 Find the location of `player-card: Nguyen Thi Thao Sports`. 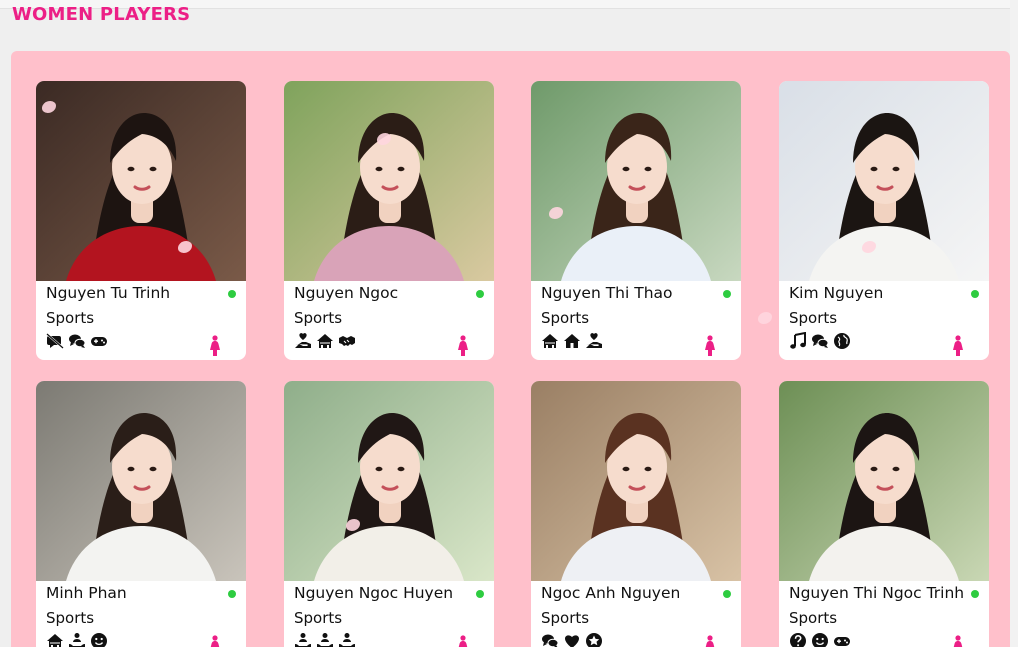

player-card: Nguyen Thi Thao Sports is located at coordinates (636, 220).